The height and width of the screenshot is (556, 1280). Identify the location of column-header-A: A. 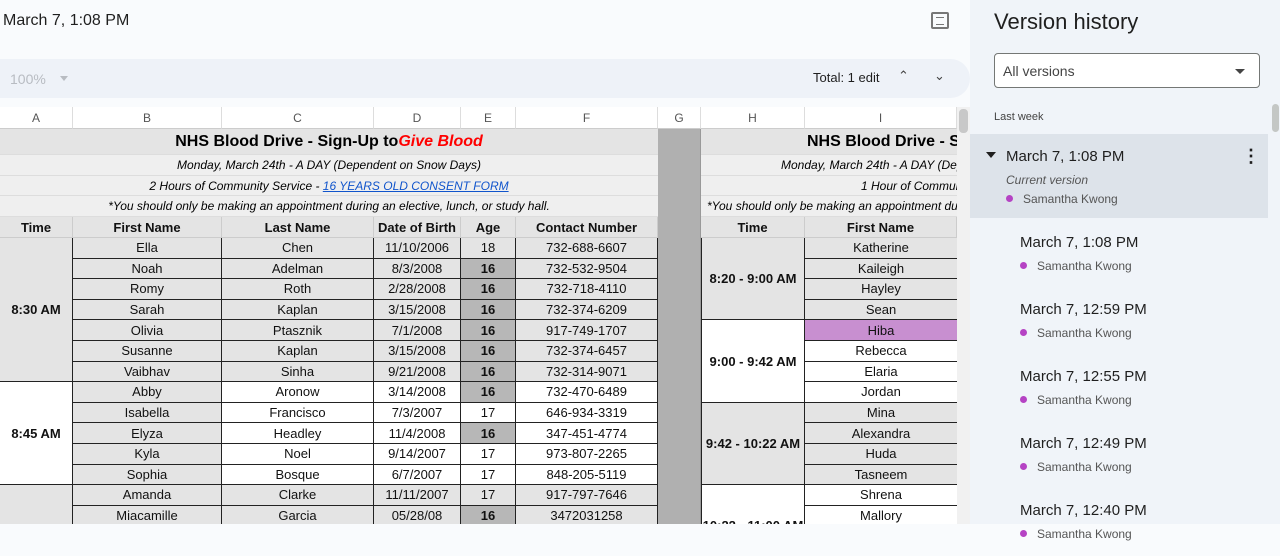
(36, 118).